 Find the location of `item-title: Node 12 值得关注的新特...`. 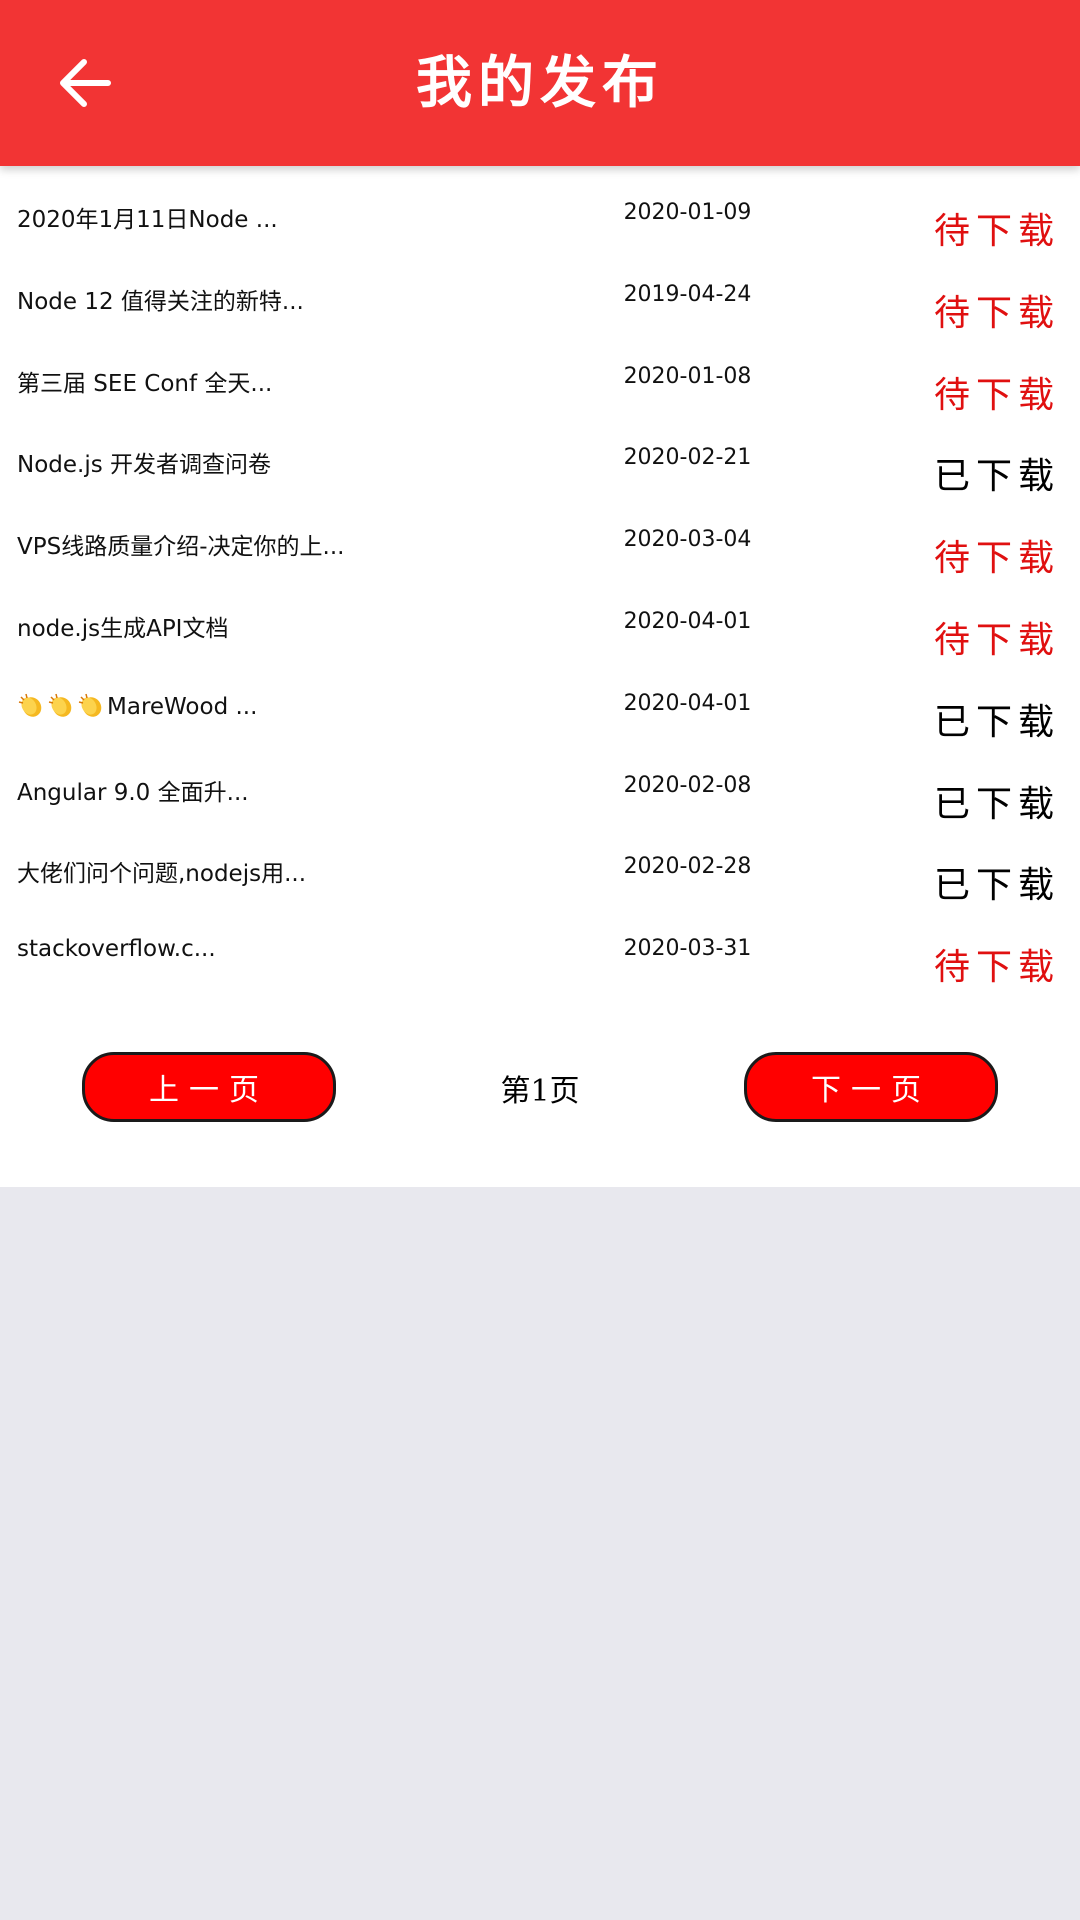

item-title: Node 12 值得关注的新特... is located at coordinates (160, 299).